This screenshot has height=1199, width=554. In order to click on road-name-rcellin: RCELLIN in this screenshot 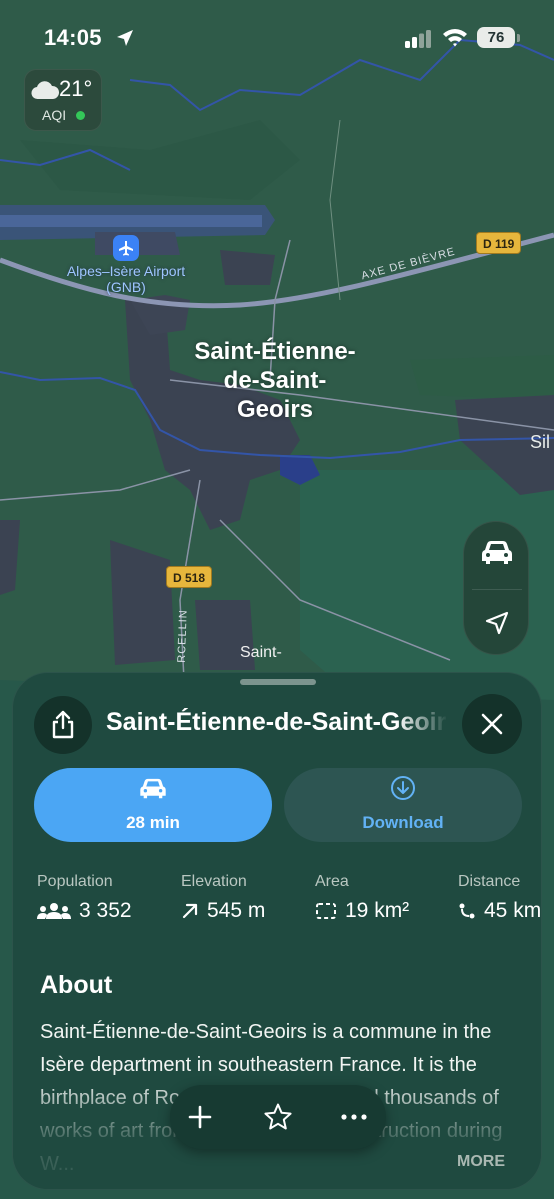, I will do `click(182, 636)`.